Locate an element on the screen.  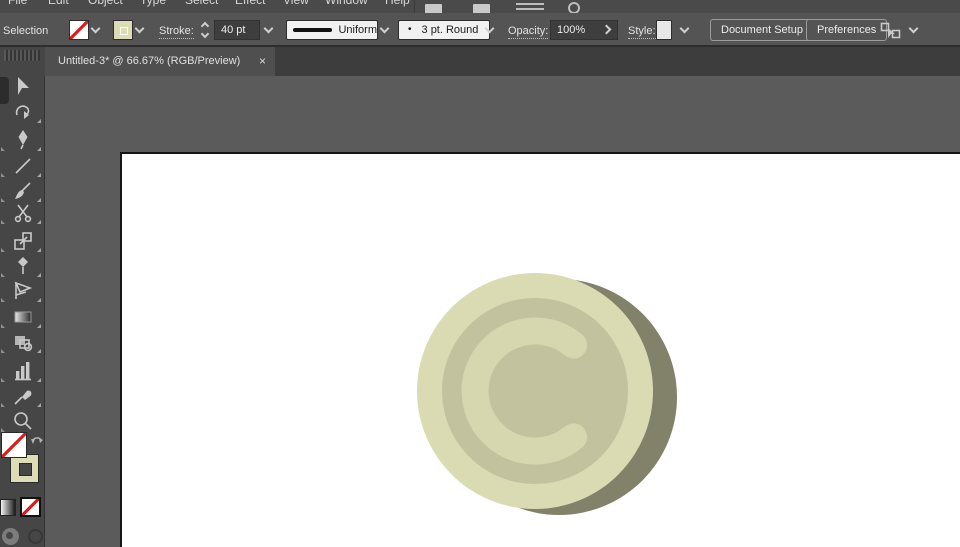
eyedropper-tool-icon is located at coordinates (23, 397).